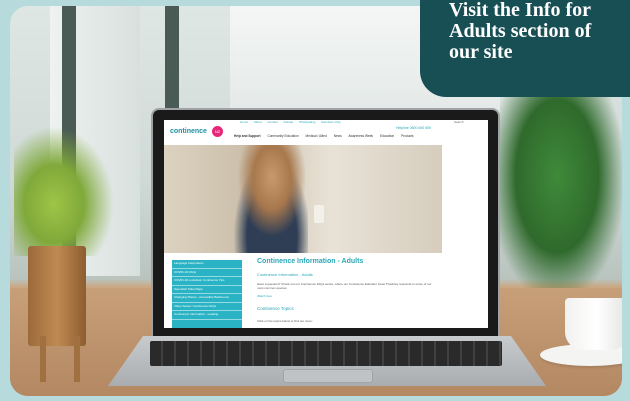 The width and height of the screenshot is (630, 401). I want to click on potted-plant, so click(64, 191).